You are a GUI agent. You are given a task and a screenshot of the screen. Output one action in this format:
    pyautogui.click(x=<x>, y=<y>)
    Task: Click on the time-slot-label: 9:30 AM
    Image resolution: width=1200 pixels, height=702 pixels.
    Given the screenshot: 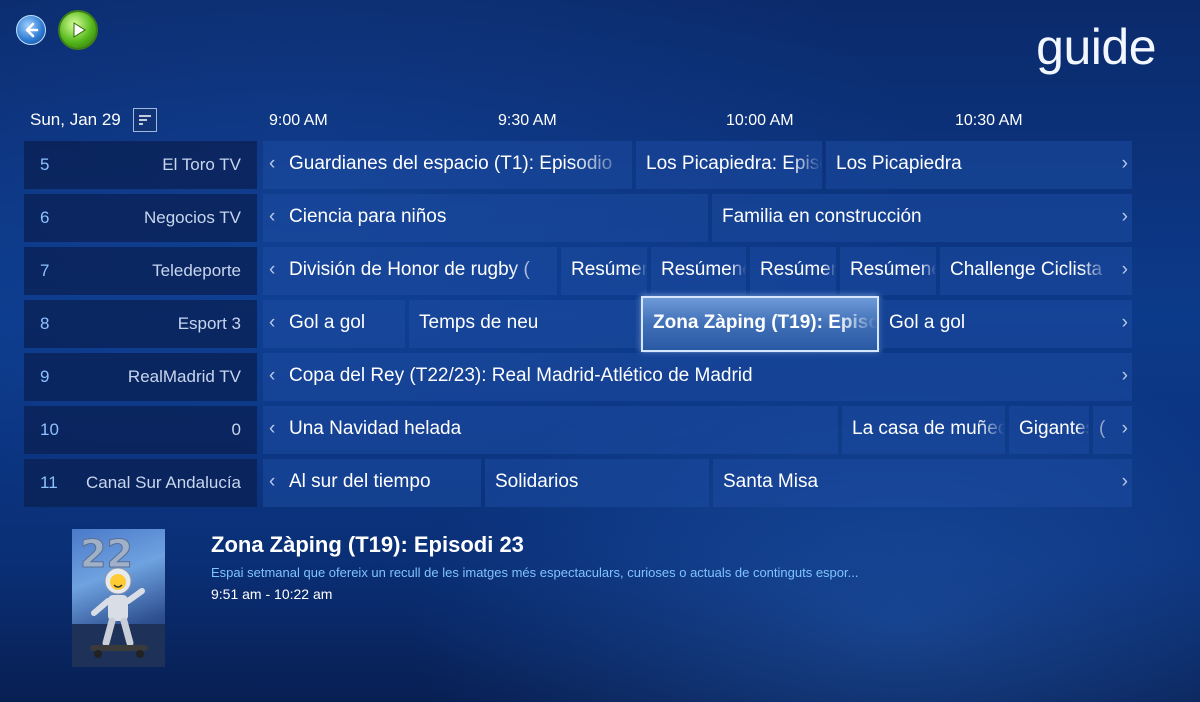 What is the action you would take?
    pyautogui.click(x=527, y=120)
    